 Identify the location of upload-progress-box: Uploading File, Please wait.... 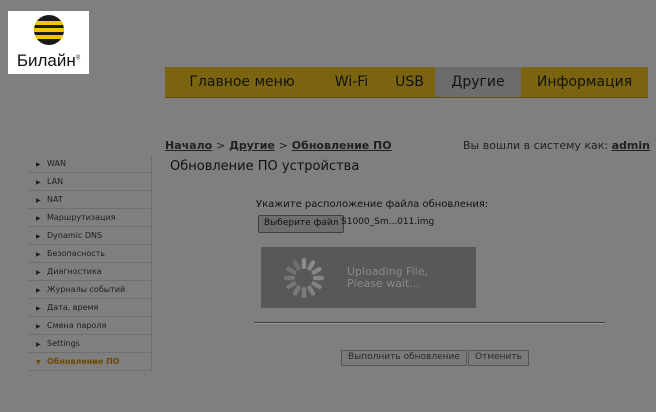
(368, 277).